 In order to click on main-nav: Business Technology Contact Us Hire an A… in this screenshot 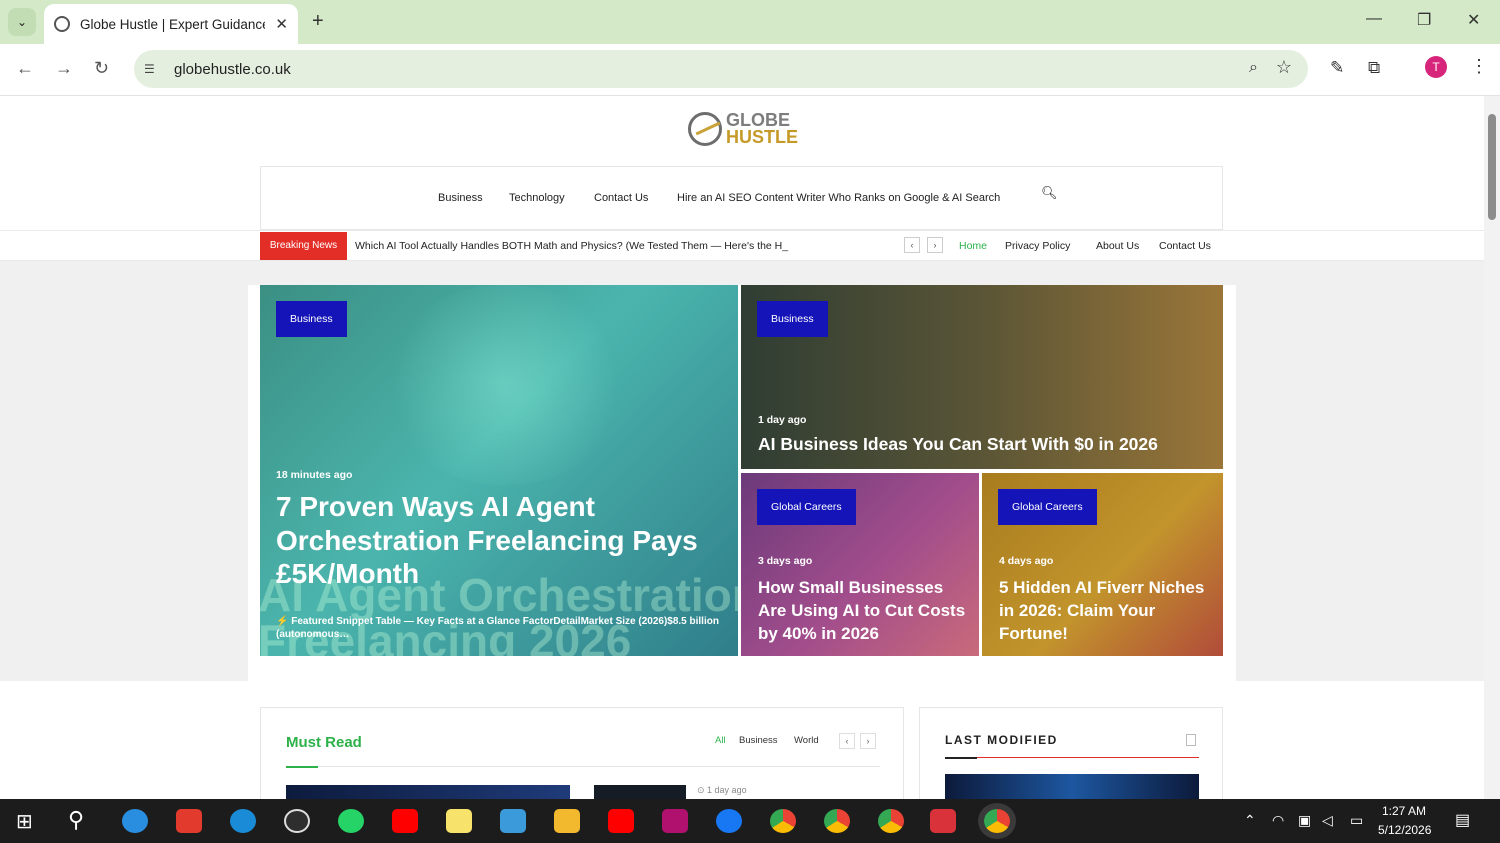, I will do `click(741, 198)`.